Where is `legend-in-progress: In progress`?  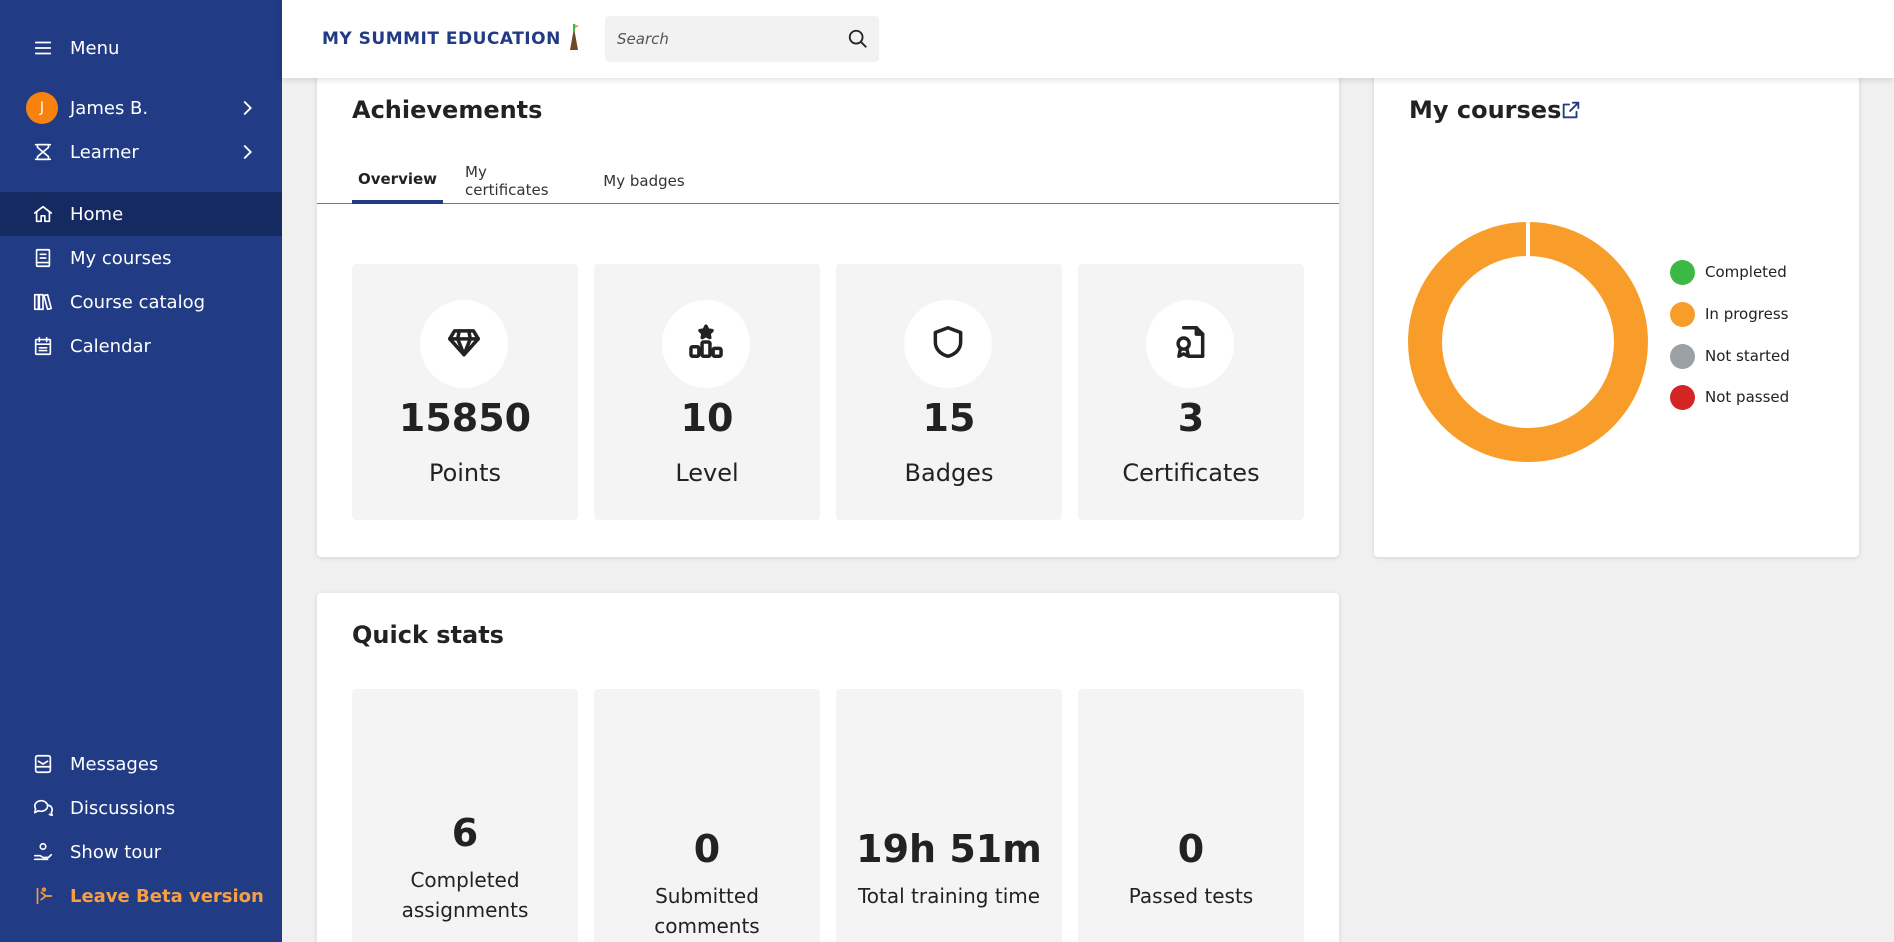
legend-in-progress: In progress is located at coordinates (1729, 314).